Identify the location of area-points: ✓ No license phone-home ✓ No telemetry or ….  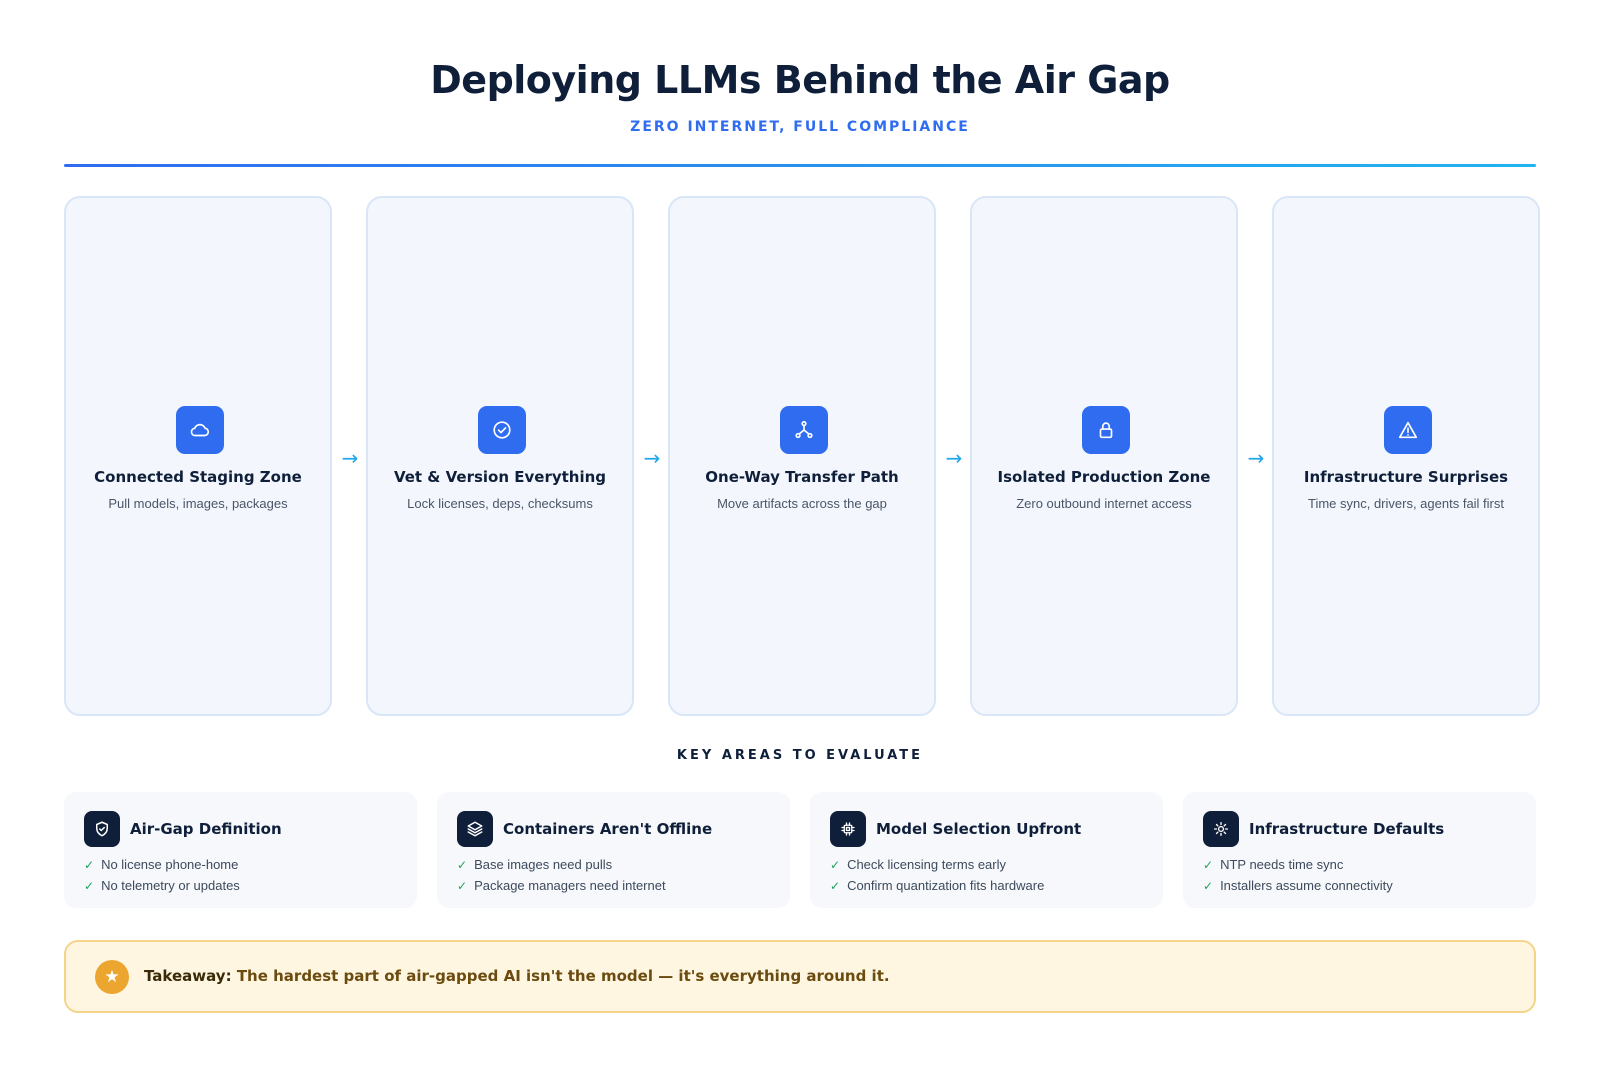
(162, 875).